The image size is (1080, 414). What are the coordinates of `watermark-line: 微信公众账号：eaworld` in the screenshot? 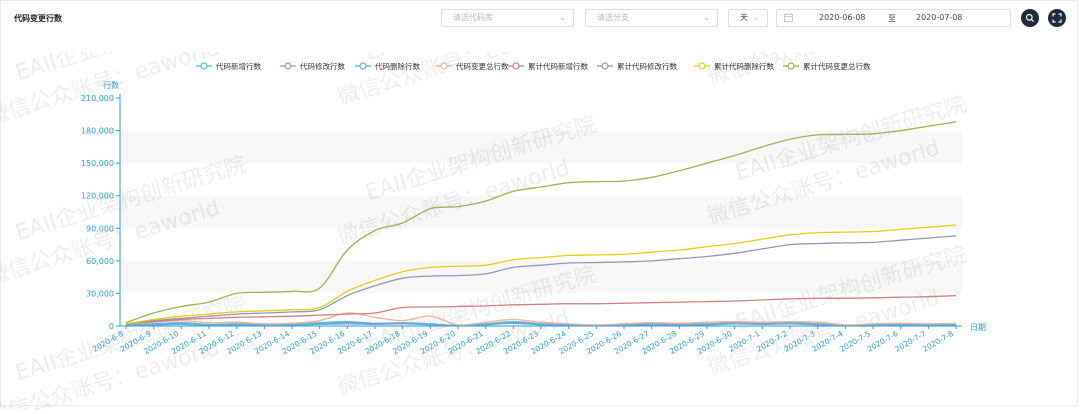 It's located at (823, 71).